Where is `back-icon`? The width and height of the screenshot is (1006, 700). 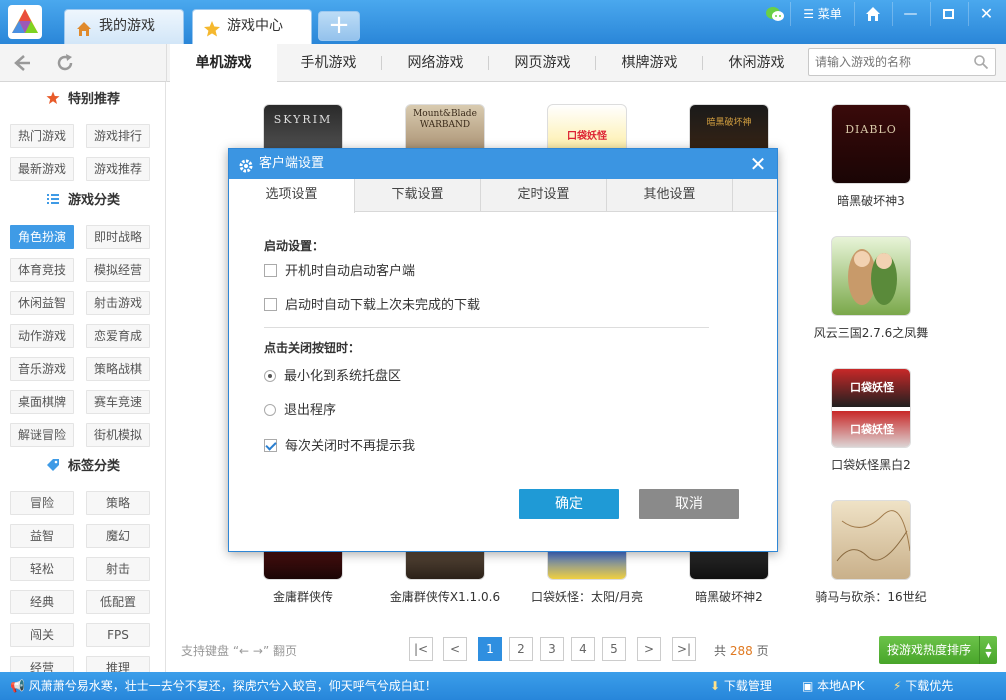
back-icon is located at coordinates (21, 63).